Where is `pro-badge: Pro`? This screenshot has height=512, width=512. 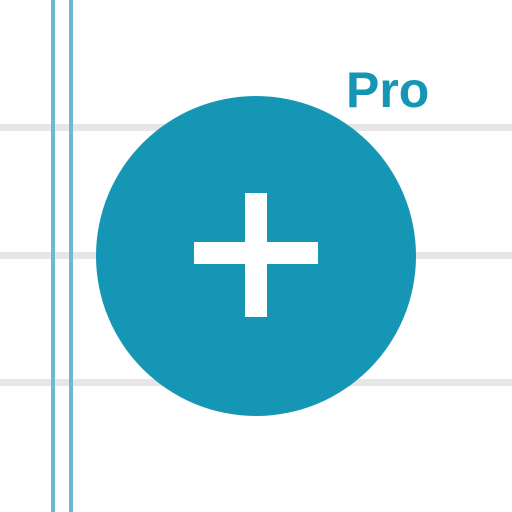 pro-badge: Pro is located at coordinates (388, 90).